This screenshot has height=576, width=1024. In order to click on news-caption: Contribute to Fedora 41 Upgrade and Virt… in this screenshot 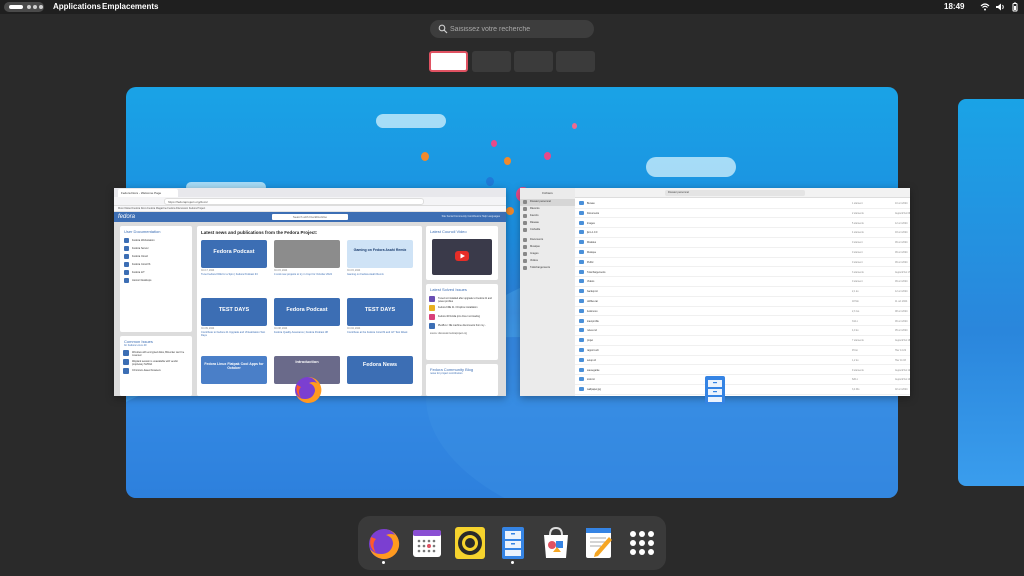, I will do `click(234, 334)`.